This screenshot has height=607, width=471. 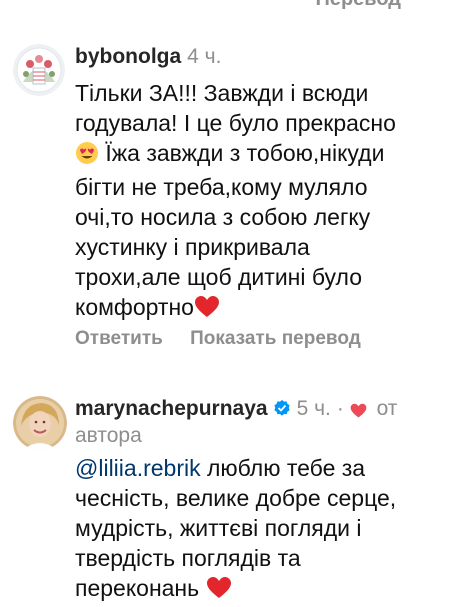 What do you see at coordinates (223, 217) in the screenshot?
I see `comment-line: очі,то носила з собою легку` at bounding box center [223, 217].